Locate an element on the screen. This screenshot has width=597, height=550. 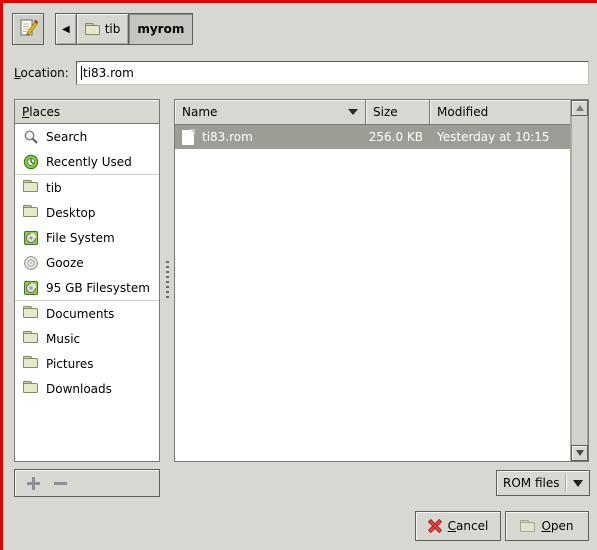
file-type-filter-dropdown: ROM files is located at coordinates (543, 483).